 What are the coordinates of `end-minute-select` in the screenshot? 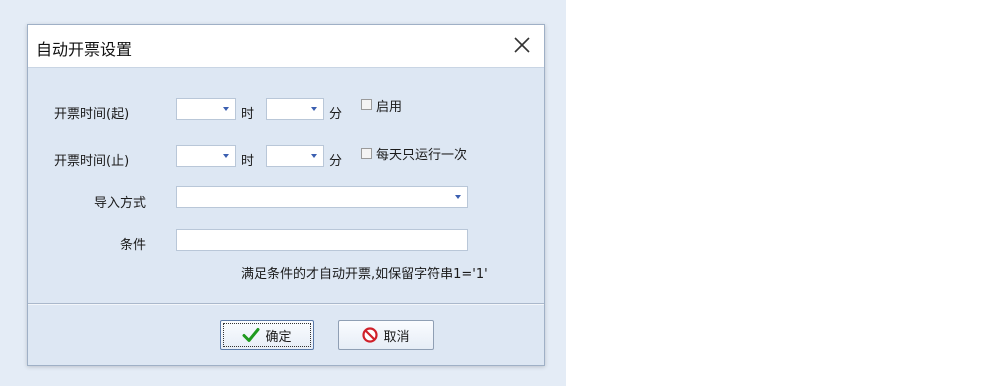 It's located at (295, 156).